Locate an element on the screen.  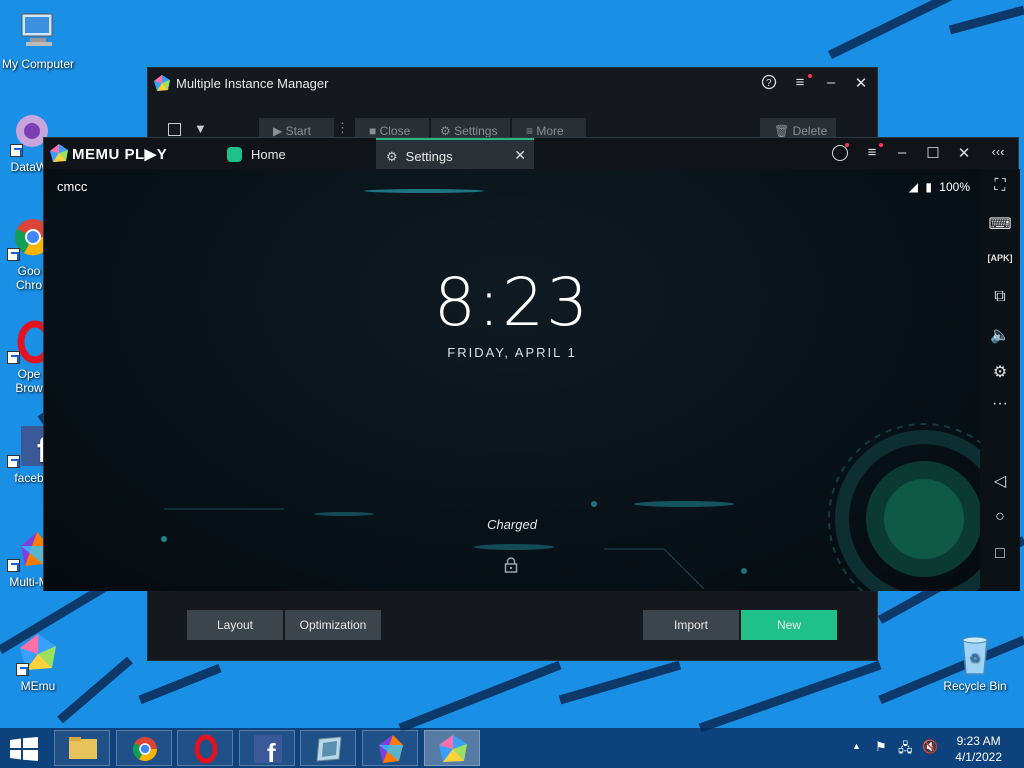
back-icon: ◁ is located at coordinates (1000, 481).